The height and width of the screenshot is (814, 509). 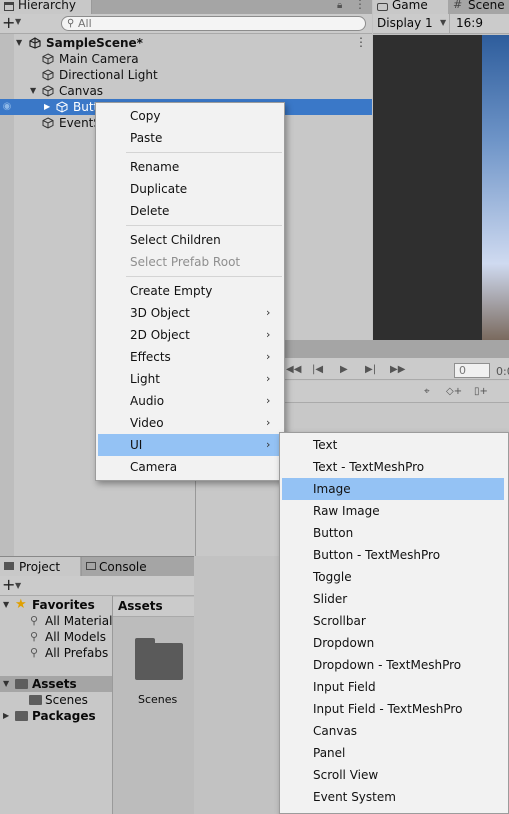 I want to click on hierarchy-toolbar: + ▼ ⚲, so click(x=186, y=24).